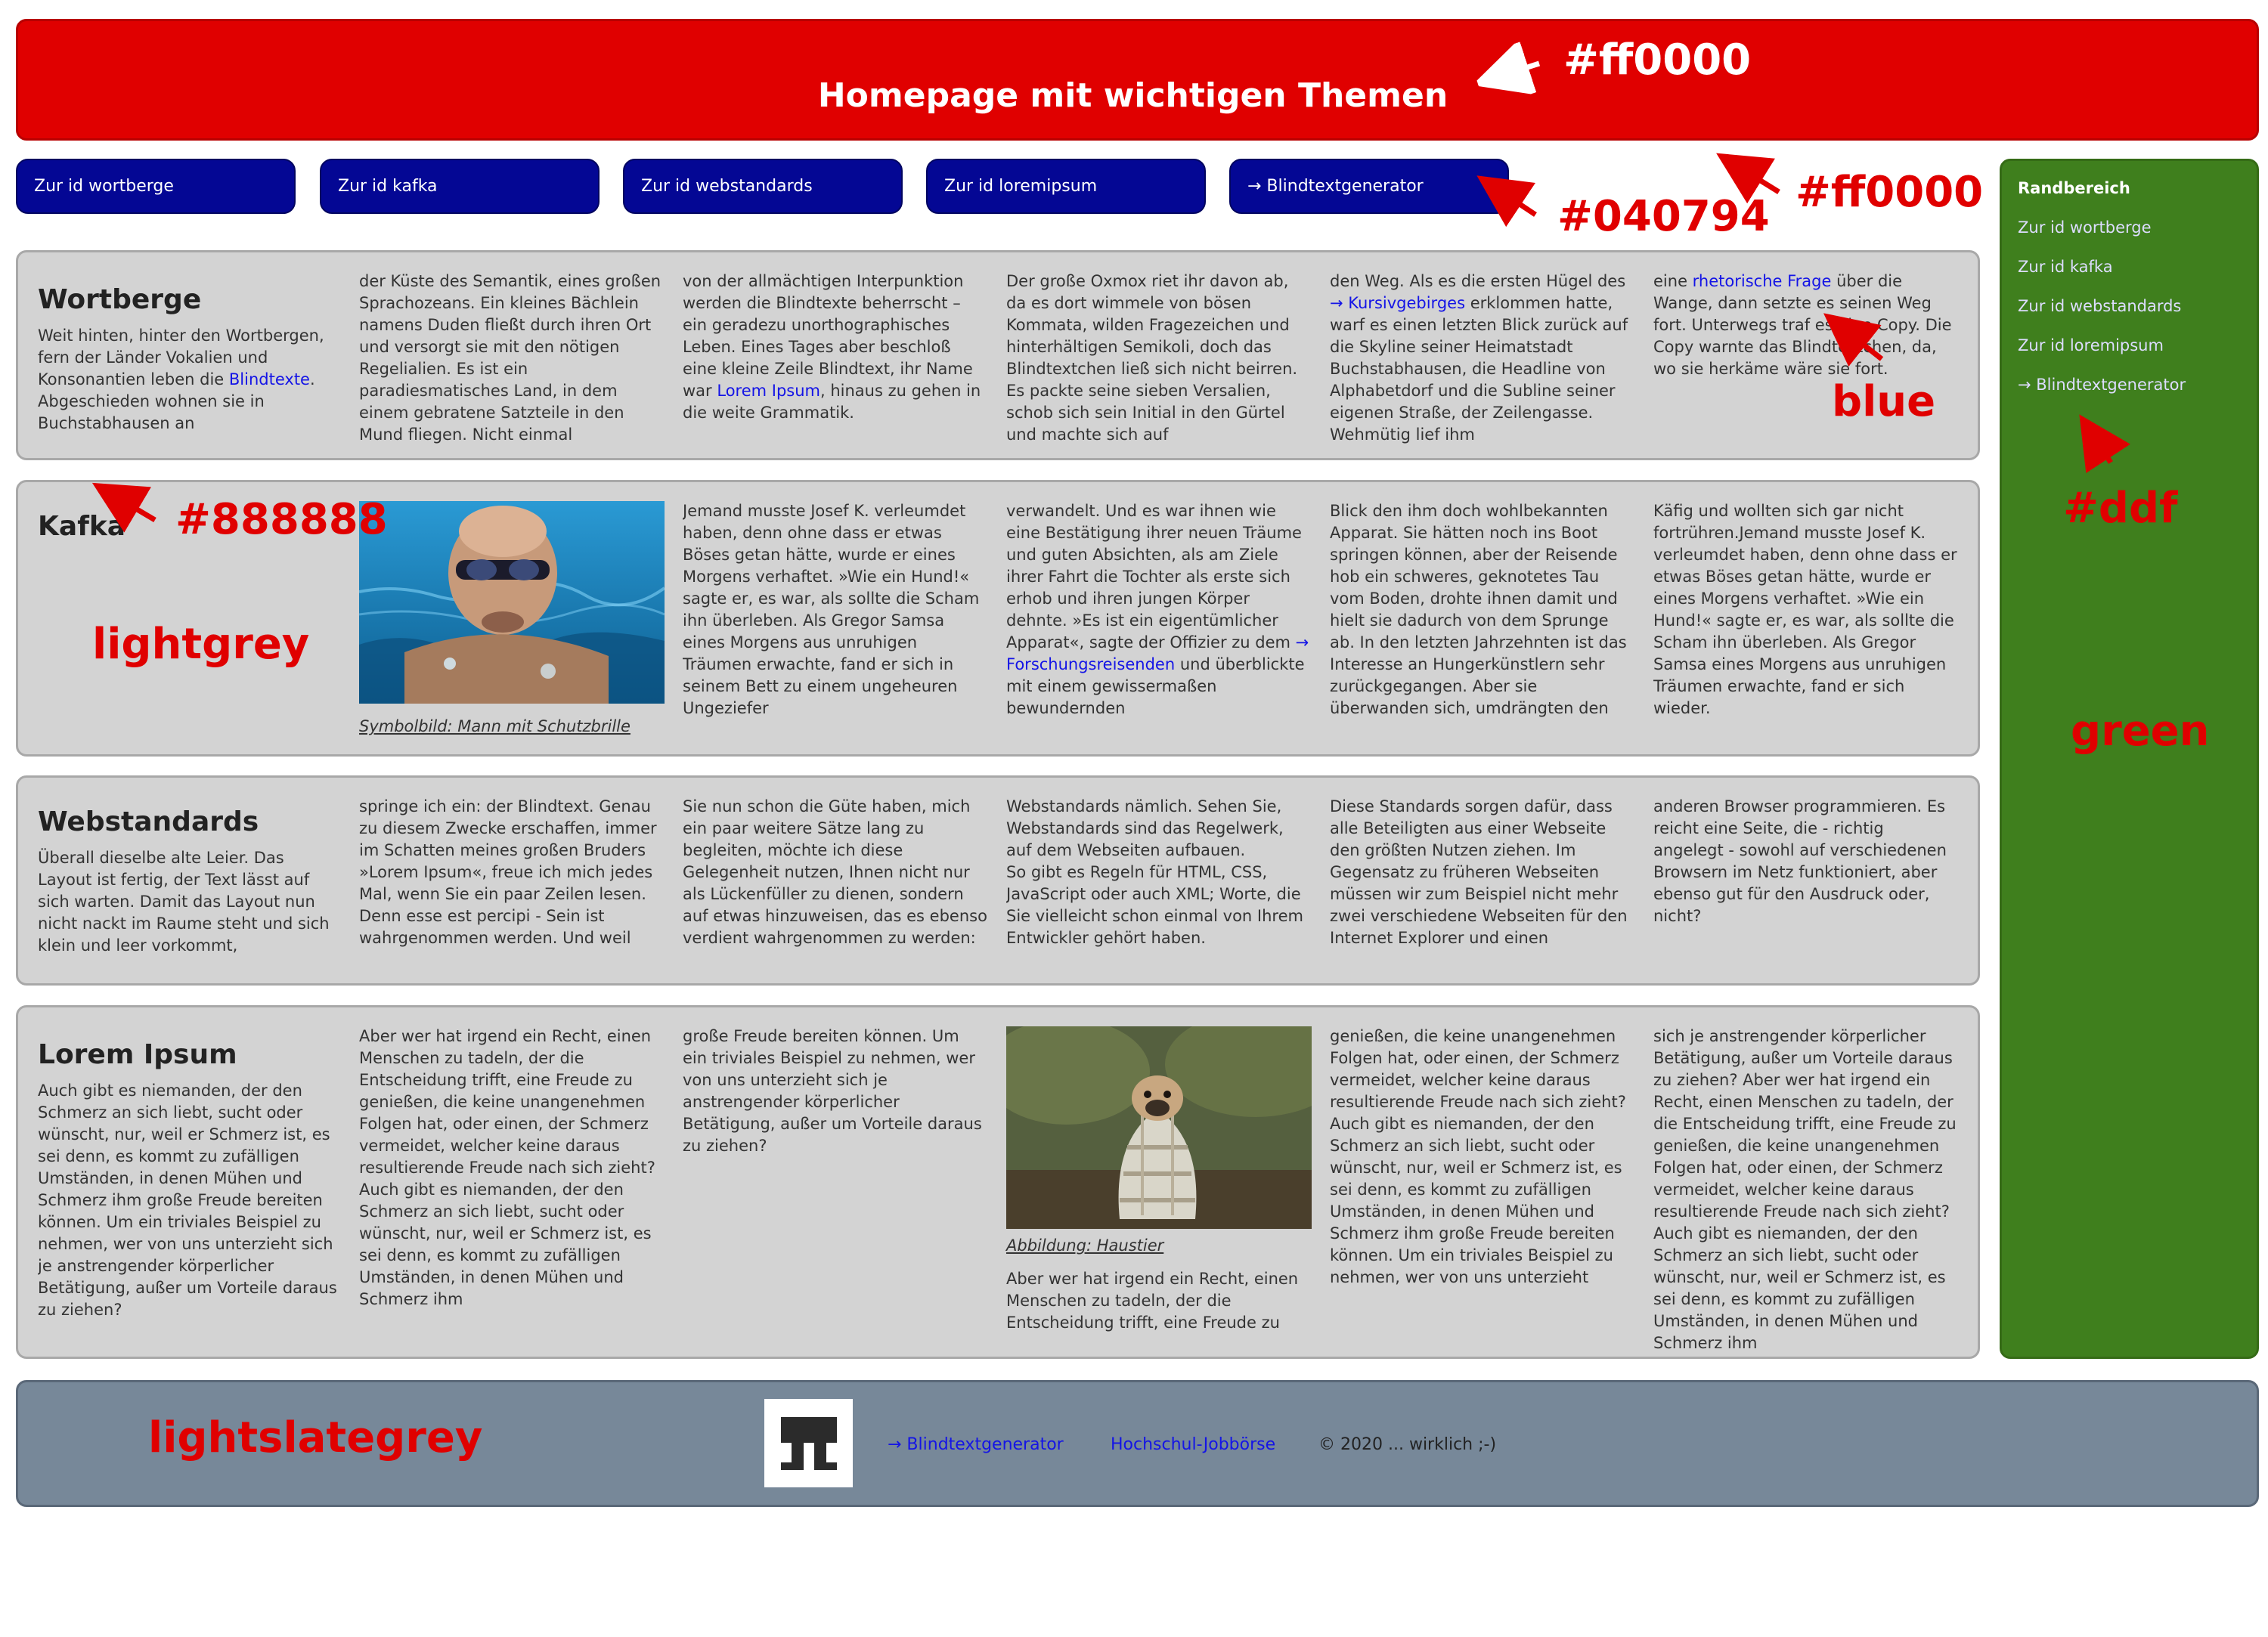 The image size is (2268, 1637). Describe the element at coordinates (2120, 508) in the screenshot. I see `annotation-sidebar-link-color: #ddf` at that location.